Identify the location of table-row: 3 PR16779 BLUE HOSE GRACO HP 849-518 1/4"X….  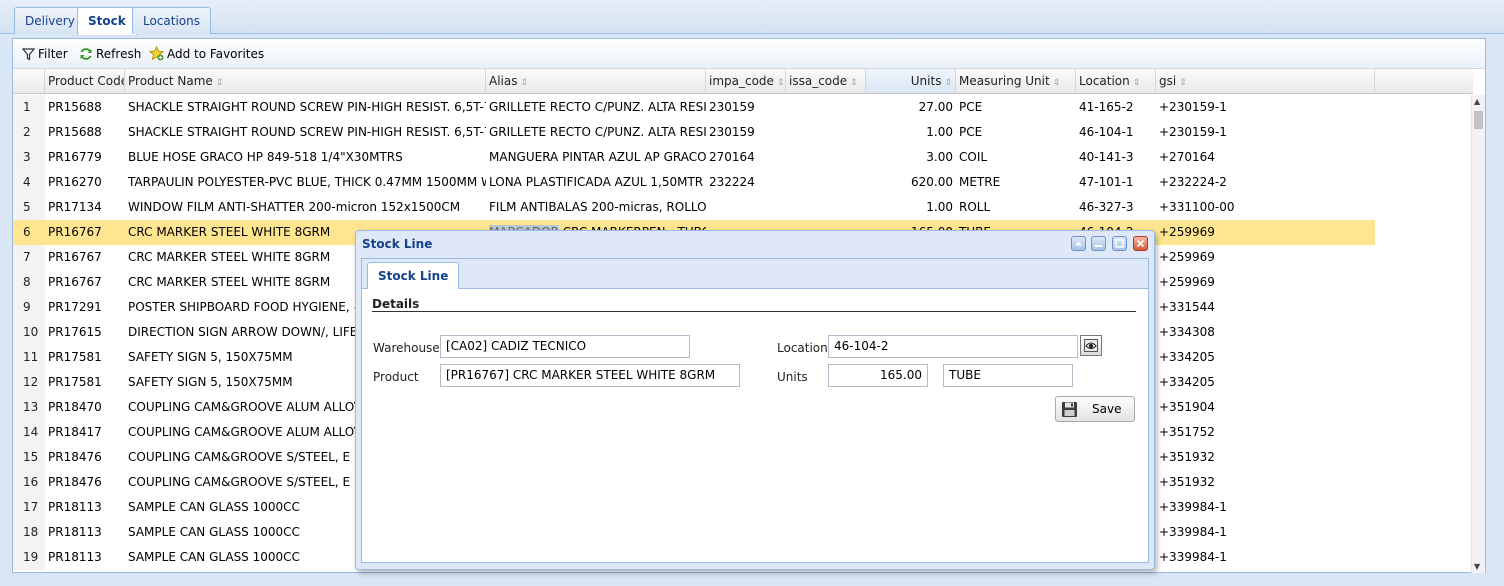
(694, 157).